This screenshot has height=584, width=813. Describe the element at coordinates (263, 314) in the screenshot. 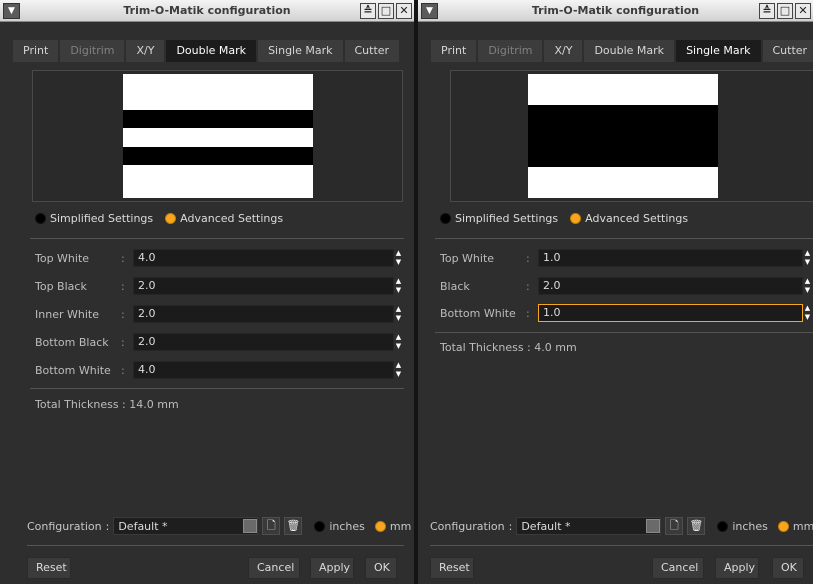

I see `inner-white-input: 2.0` at that location.